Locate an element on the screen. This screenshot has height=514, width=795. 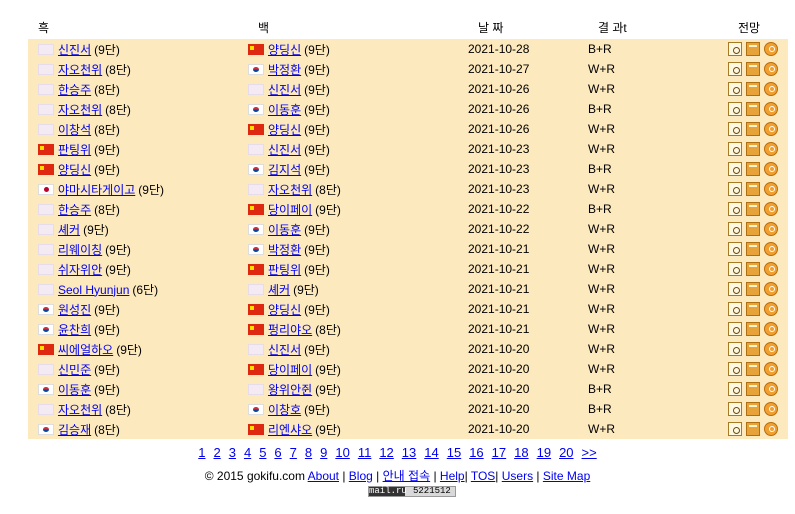
page-link: 18 is located at coordinates (521, 452).